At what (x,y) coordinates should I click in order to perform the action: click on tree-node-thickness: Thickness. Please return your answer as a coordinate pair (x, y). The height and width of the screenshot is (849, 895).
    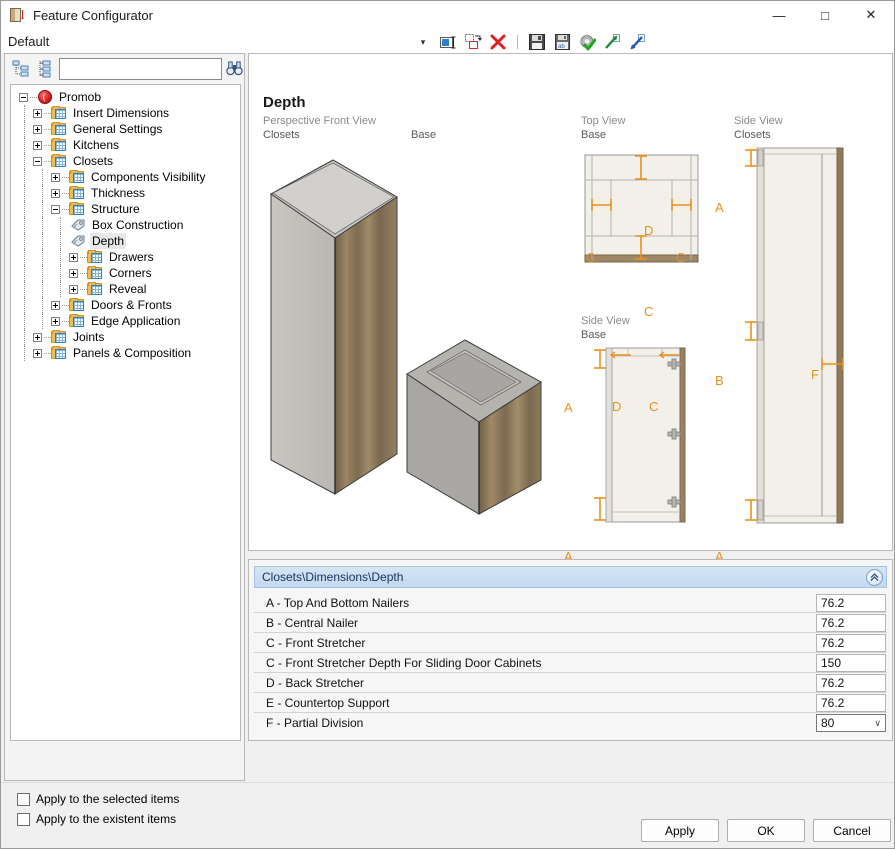
    Looking at the image, I should click on (125, 193).